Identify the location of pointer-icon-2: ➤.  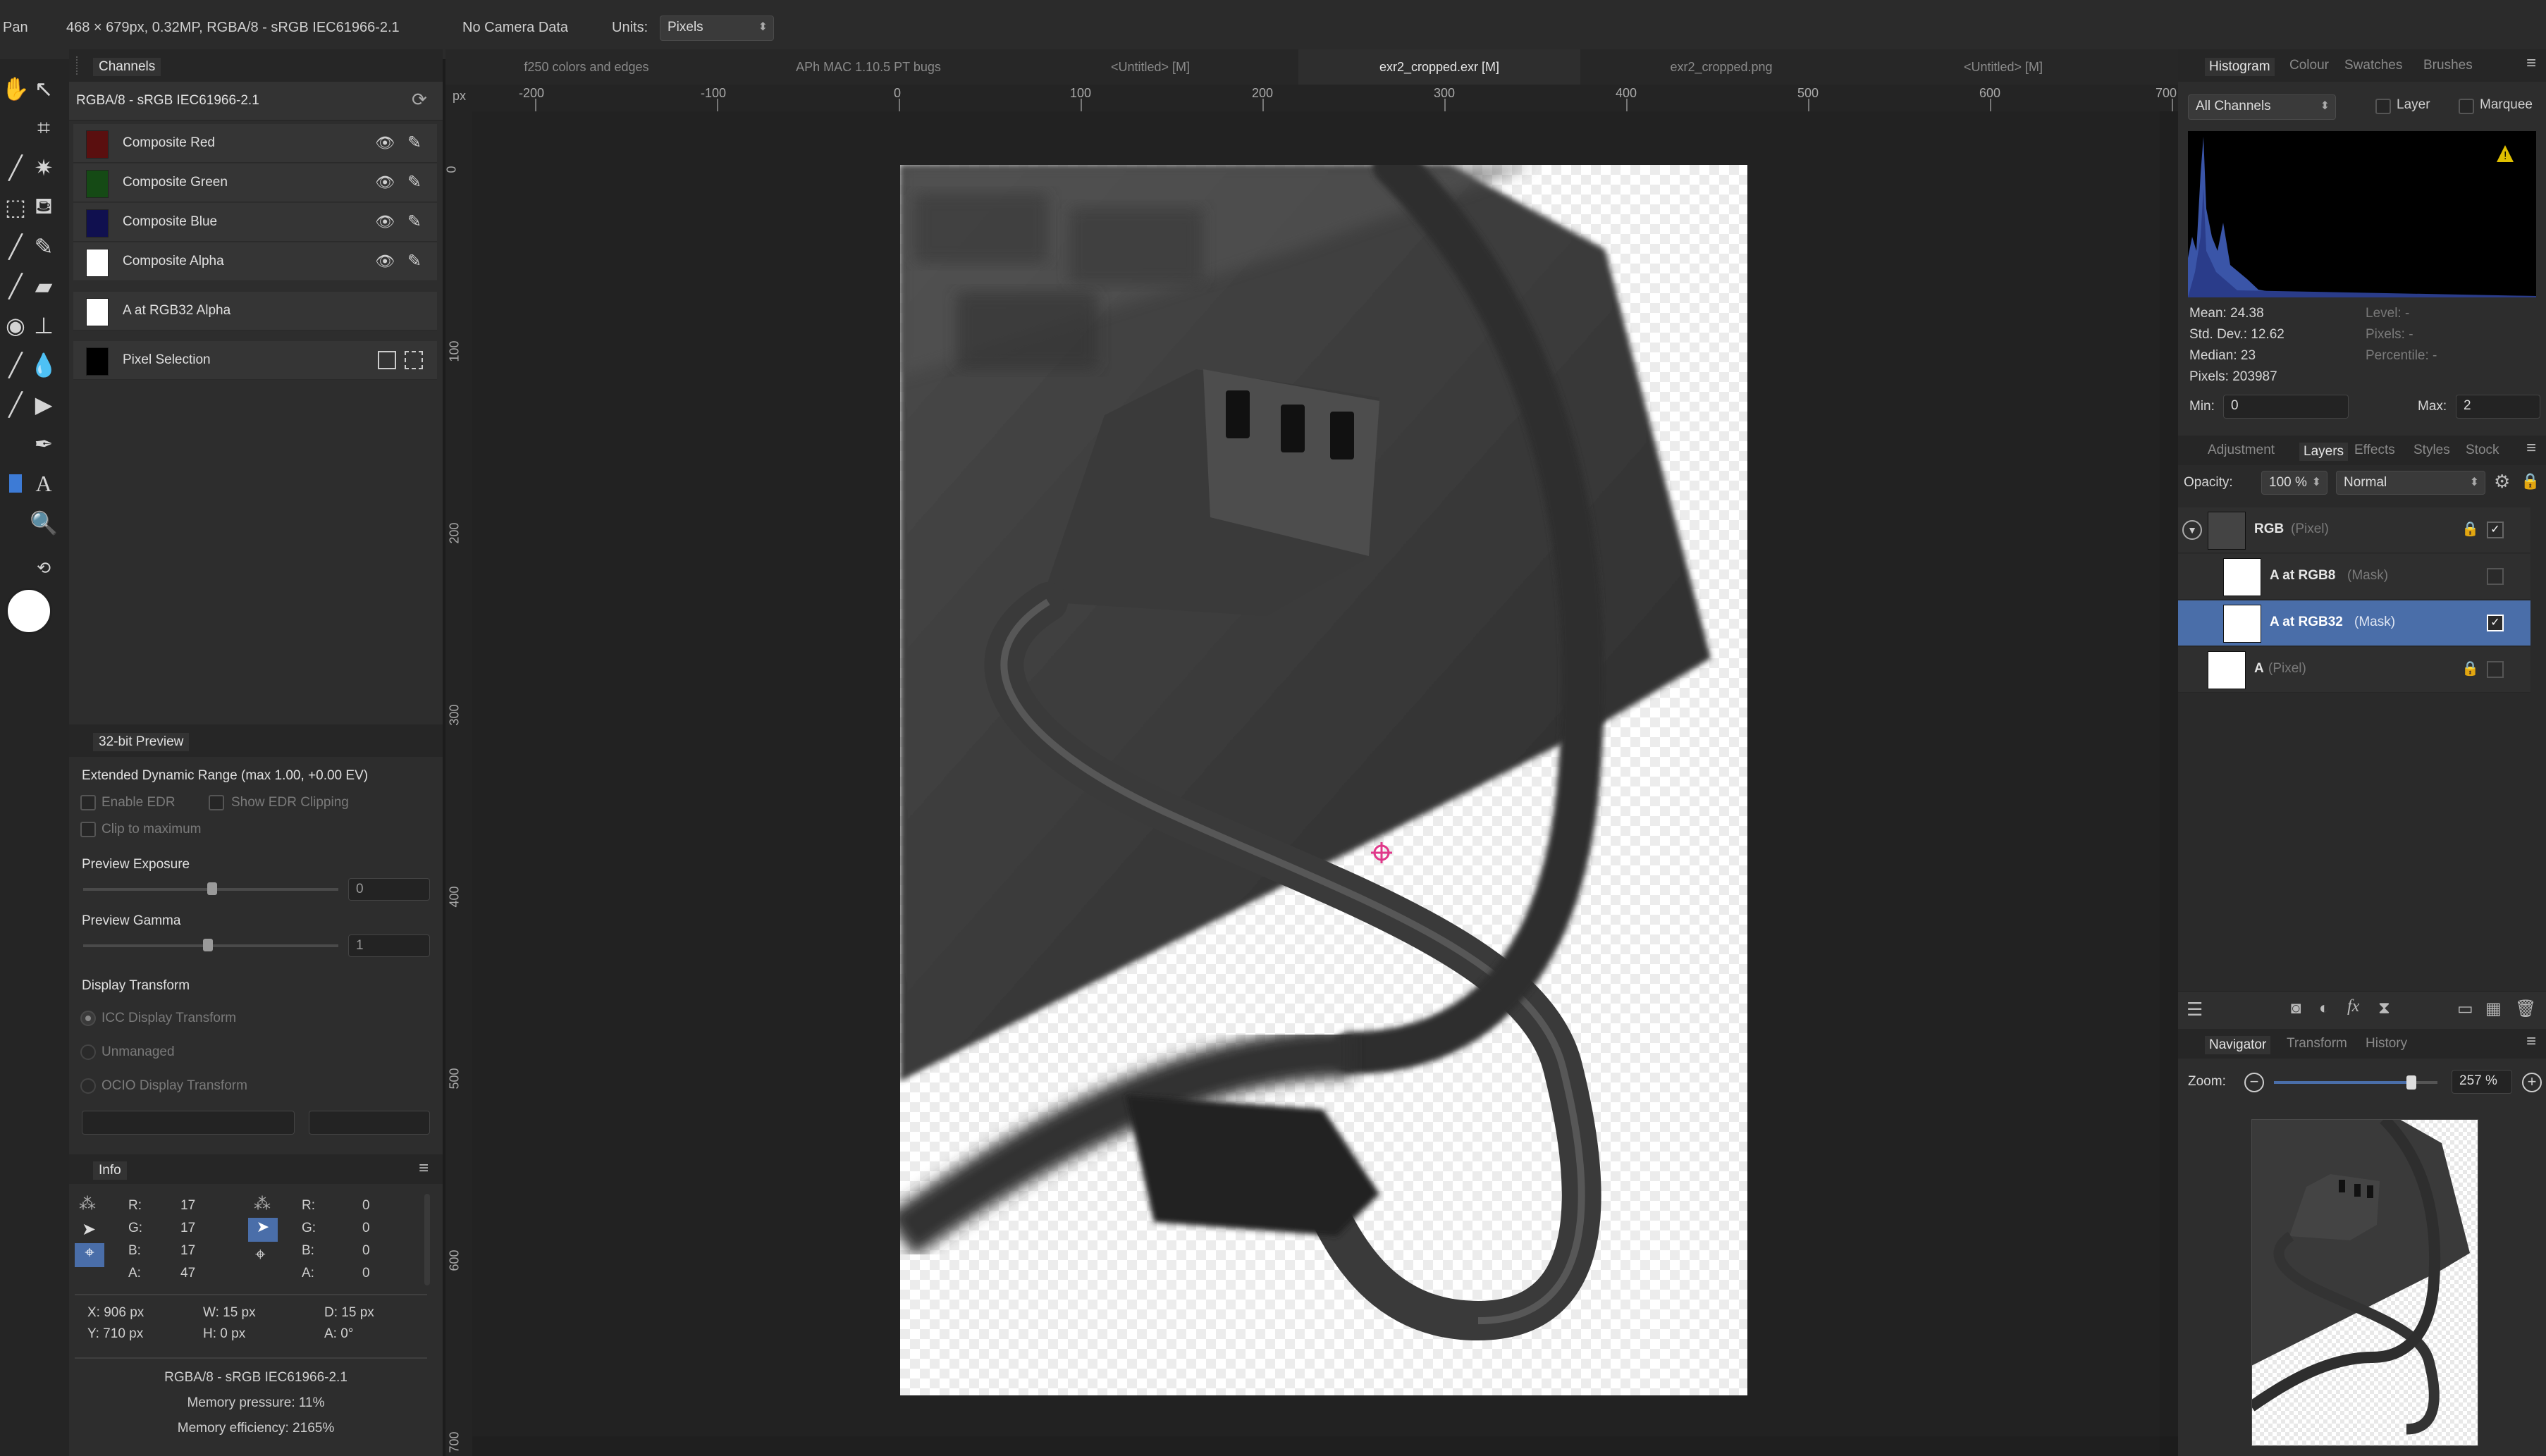
(263, 1230).